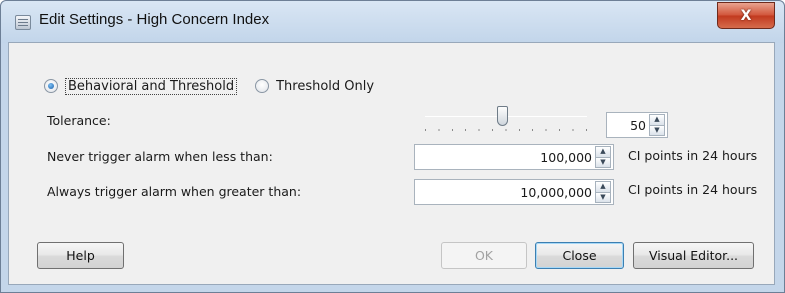 The height and width of the screenshot is (293, 785). I want to click on slider-thumb, so click(502, 116).